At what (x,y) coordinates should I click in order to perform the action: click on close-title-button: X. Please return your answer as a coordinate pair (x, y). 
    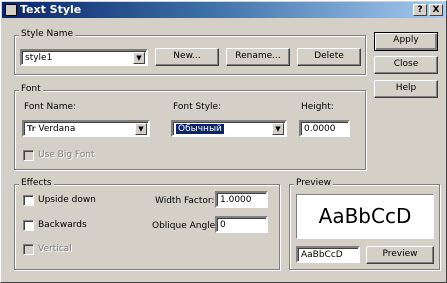
    Looking at the image, I should click on (436, 10).